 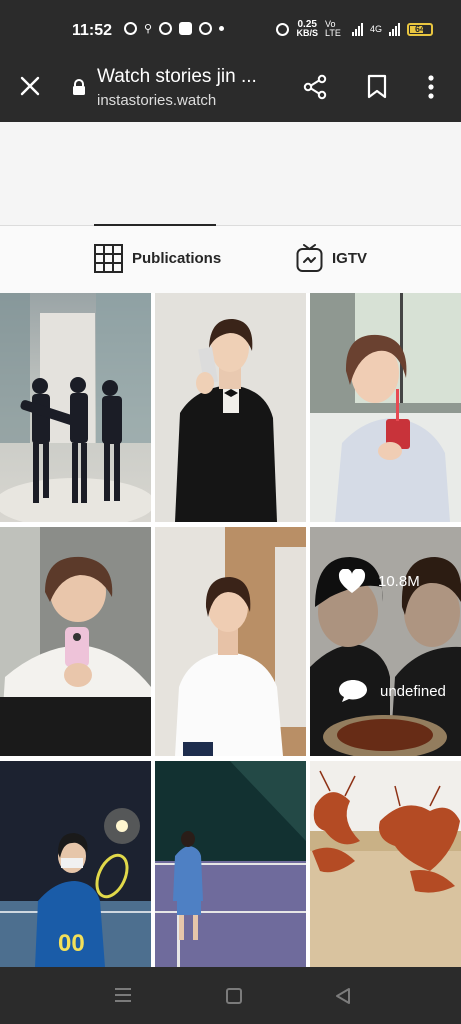 What do you see at coordinates (71, 943) in the screenshot?
I see `svg-text: 00` at bounding box center [71, 943].